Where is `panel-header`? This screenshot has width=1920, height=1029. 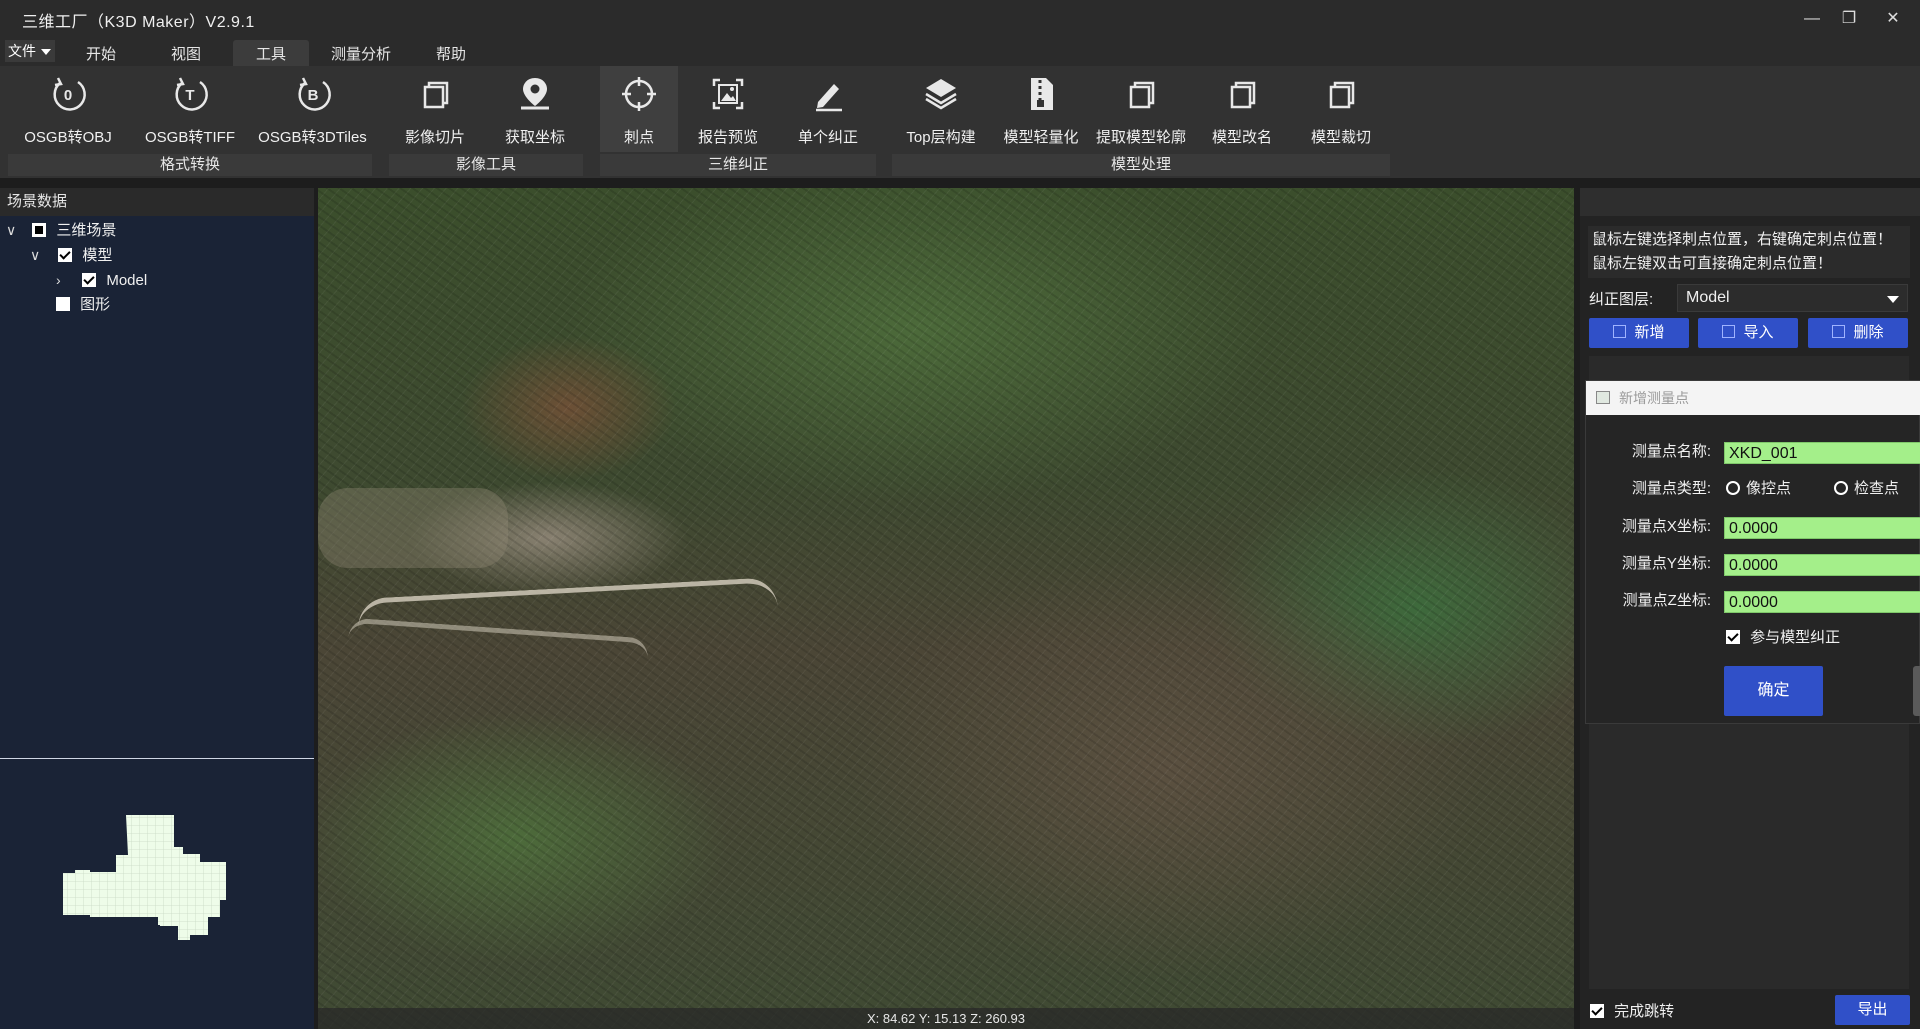 panel-header is located at coordinates (1750, 202).